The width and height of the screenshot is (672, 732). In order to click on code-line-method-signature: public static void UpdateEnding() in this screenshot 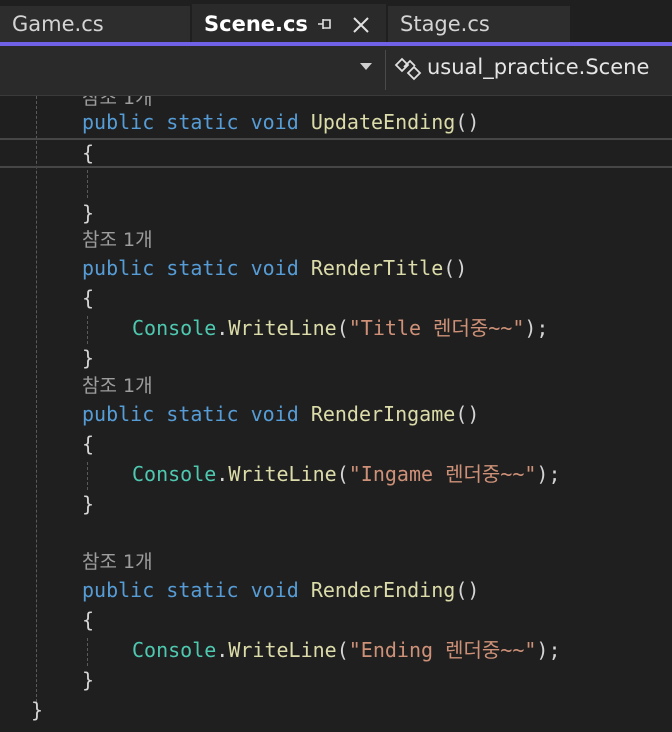, I will do `click(281, 122)`.